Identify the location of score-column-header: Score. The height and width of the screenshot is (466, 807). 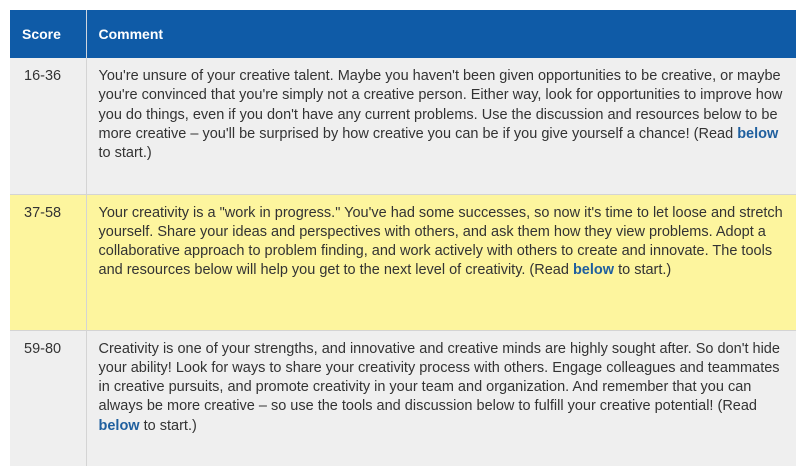
(48, 34).